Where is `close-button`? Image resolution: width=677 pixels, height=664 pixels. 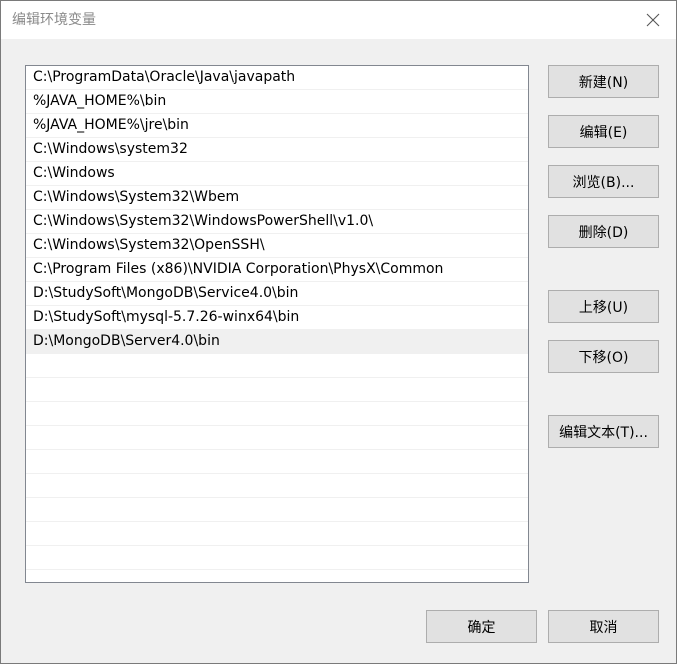 close-button is located at coordinates (653, 20).